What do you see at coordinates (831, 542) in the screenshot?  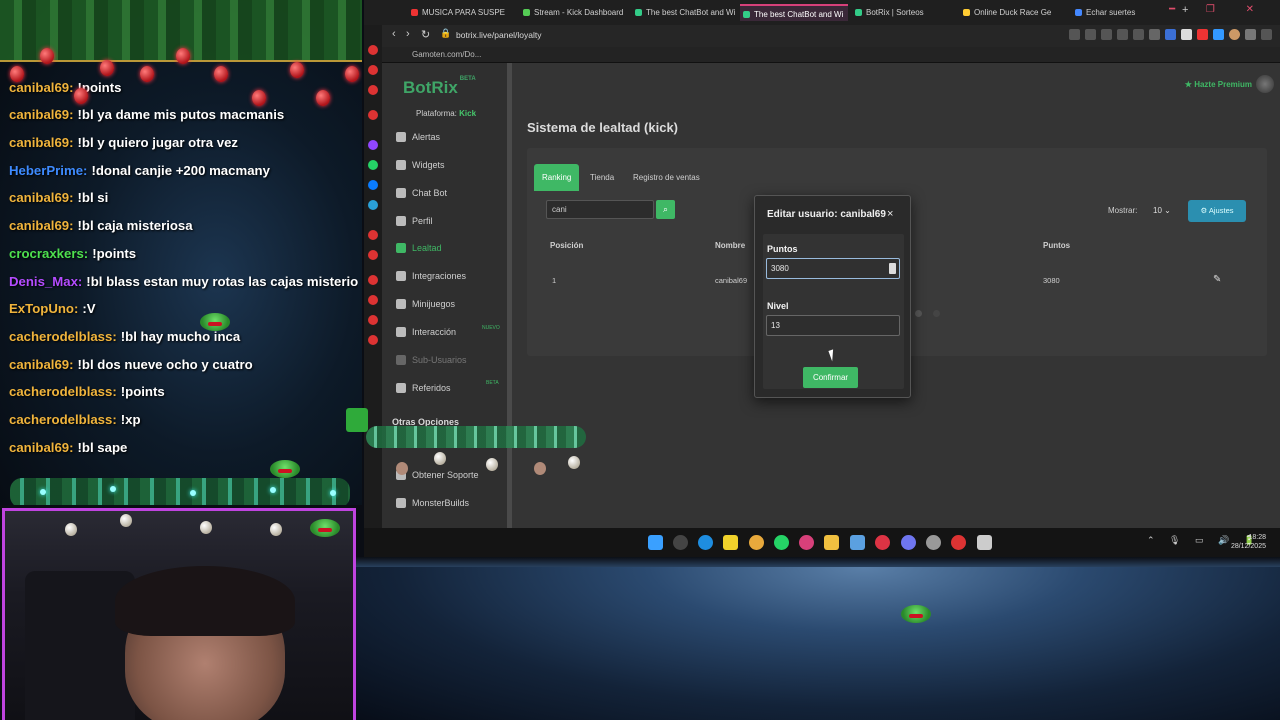 I see `folder-icon` at bounding box center [831, 542].